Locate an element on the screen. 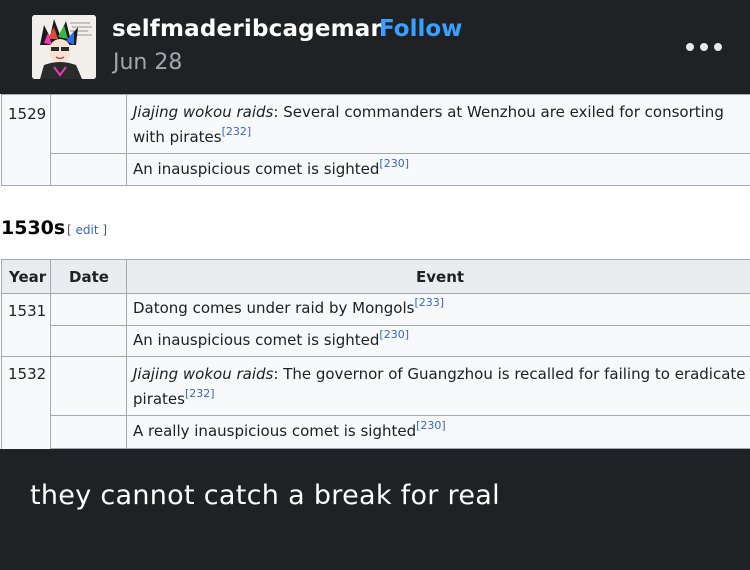  edit-link: edit is located at coordinates (87, 230).